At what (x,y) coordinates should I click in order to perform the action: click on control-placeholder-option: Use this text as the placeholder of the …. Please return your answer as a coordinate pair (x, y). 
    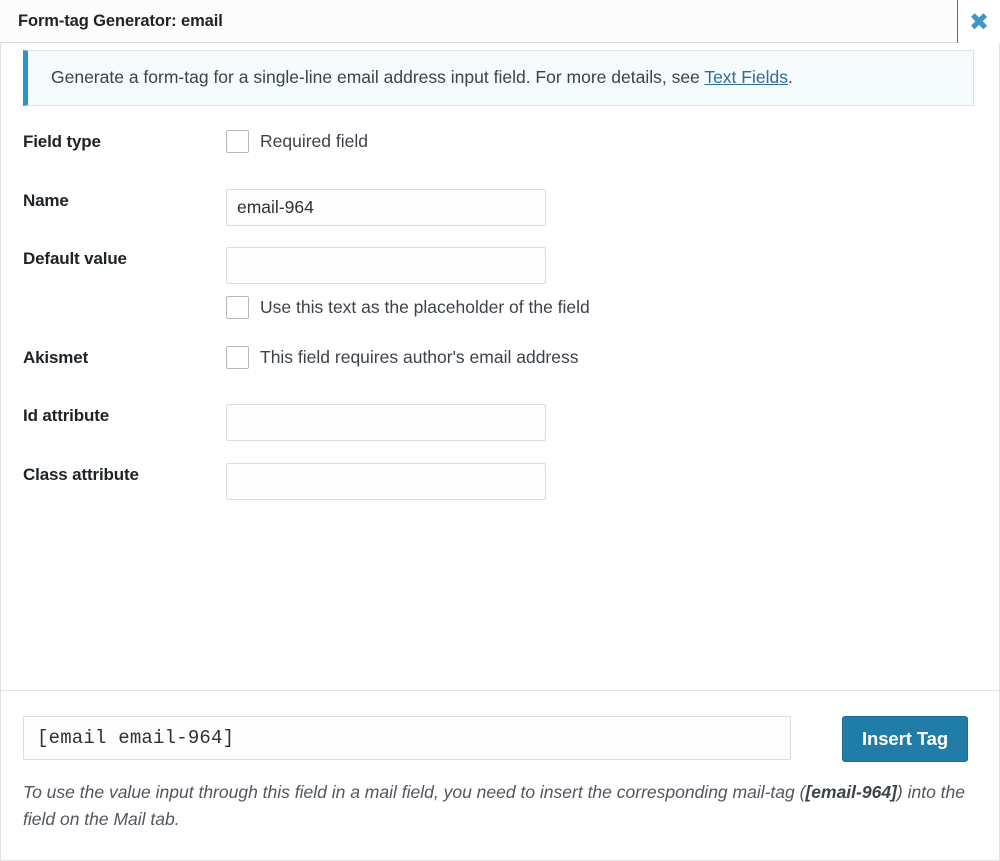
    Looking at the image, I should click on (612, 308).